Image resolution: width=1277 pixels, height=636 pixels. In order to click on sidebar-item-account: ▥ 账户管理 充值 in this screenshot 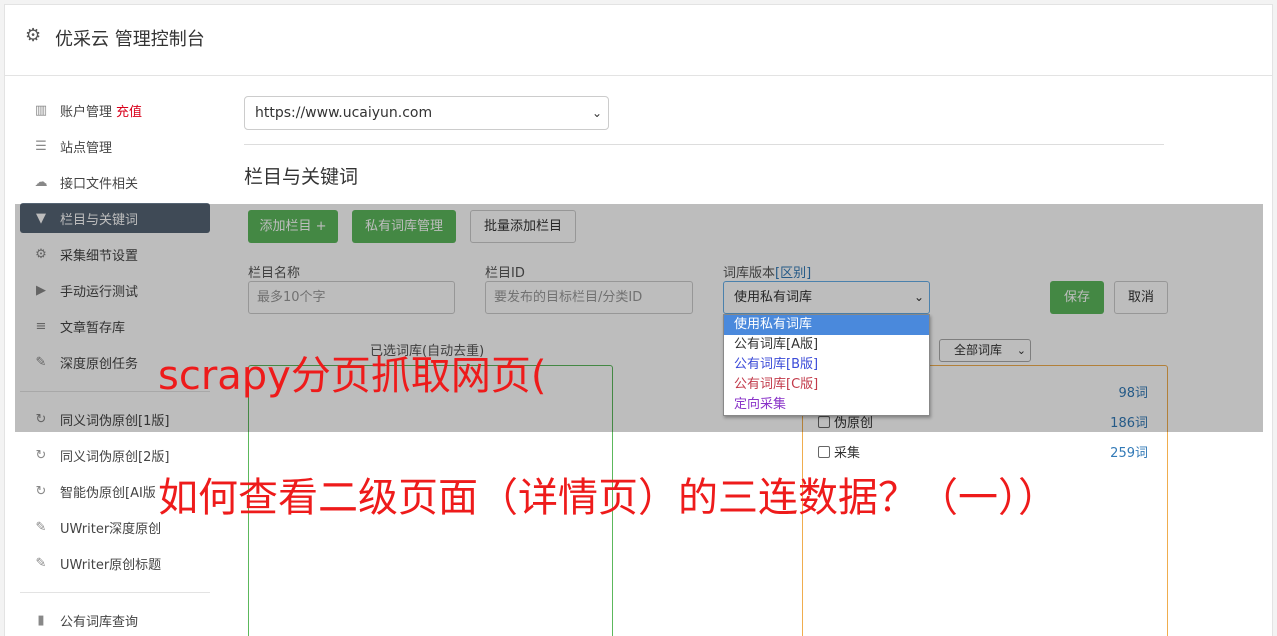, I will do `click(115, 110)`.